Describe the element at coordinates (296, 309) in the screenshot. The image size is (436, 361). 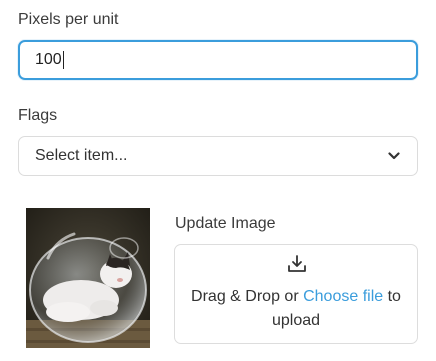
I see `dropzone-text: Drag & Drop or Choose file to upload` at that location.